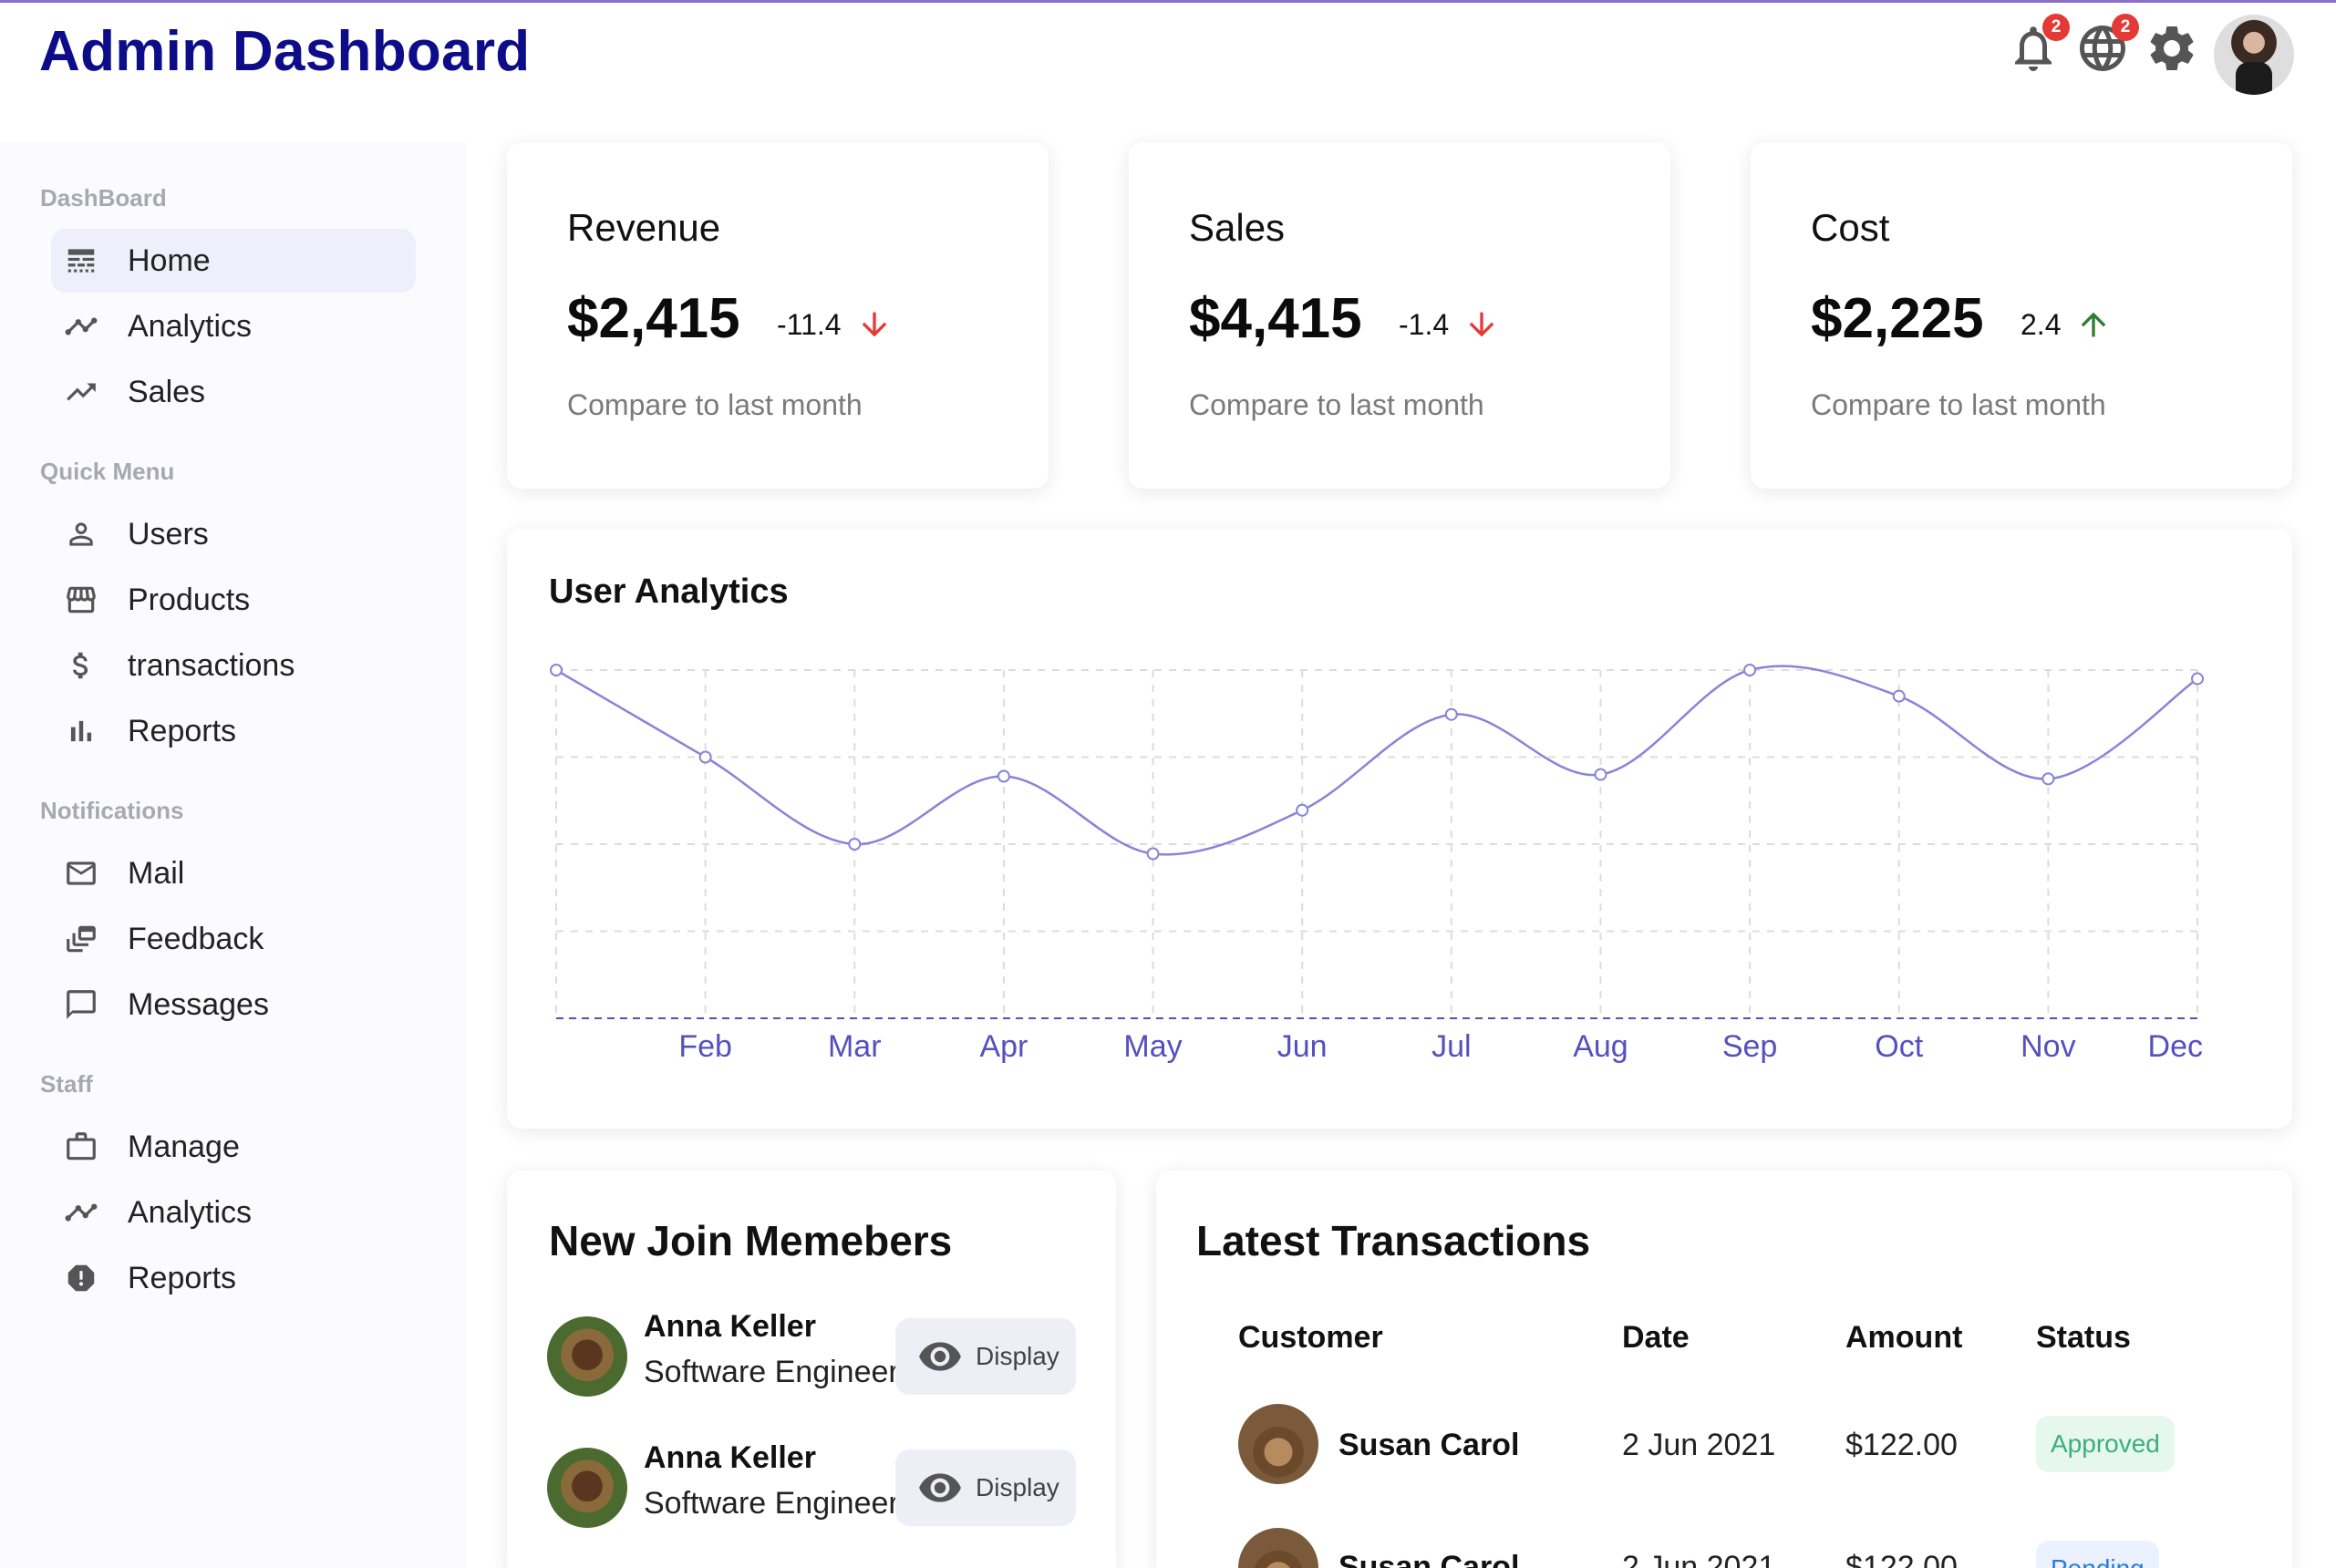  Describe the element at coordinates (66, 1084) in the screenshot. I see `sidebar-section-title: Staff` at that location.